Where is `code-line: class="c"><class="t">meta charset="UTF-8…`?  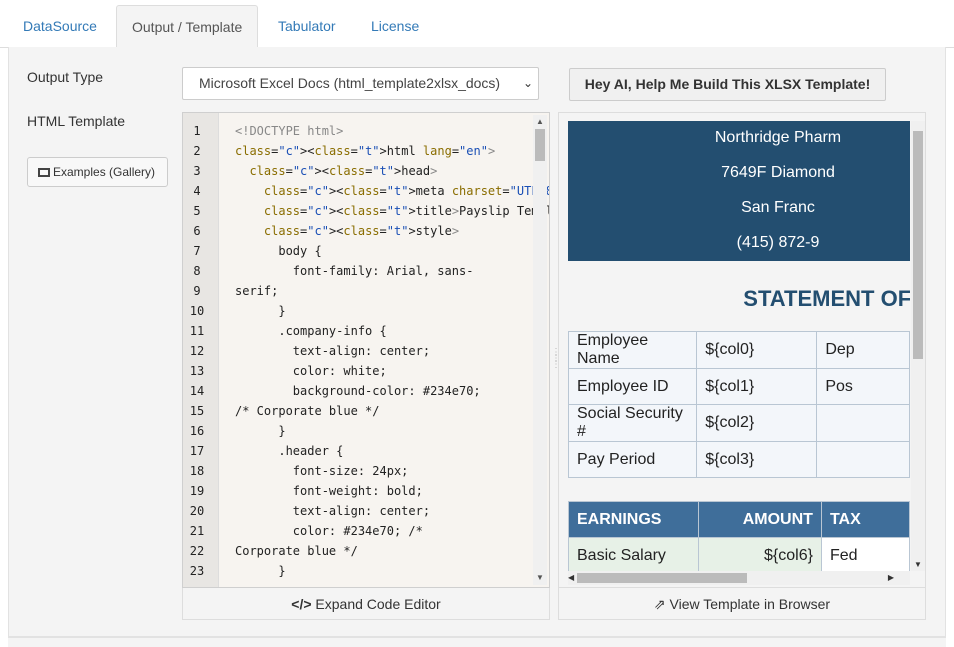 code-line: class="c"><class="t">meta charset="UTF-8… is located at coordinates (392, 191).